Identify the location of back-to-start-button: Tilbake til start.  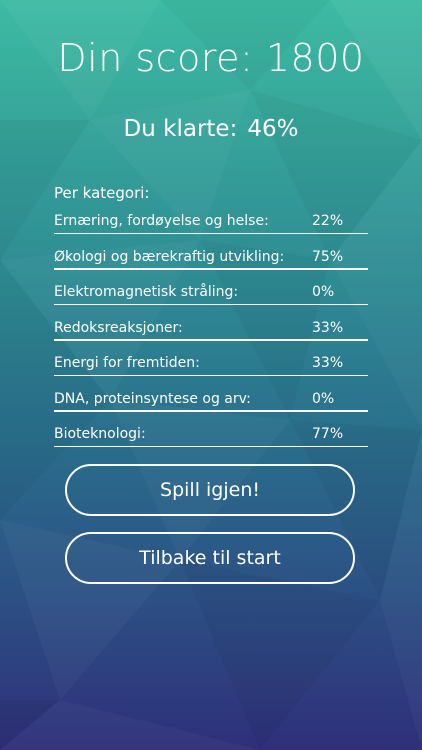
(210, 558).